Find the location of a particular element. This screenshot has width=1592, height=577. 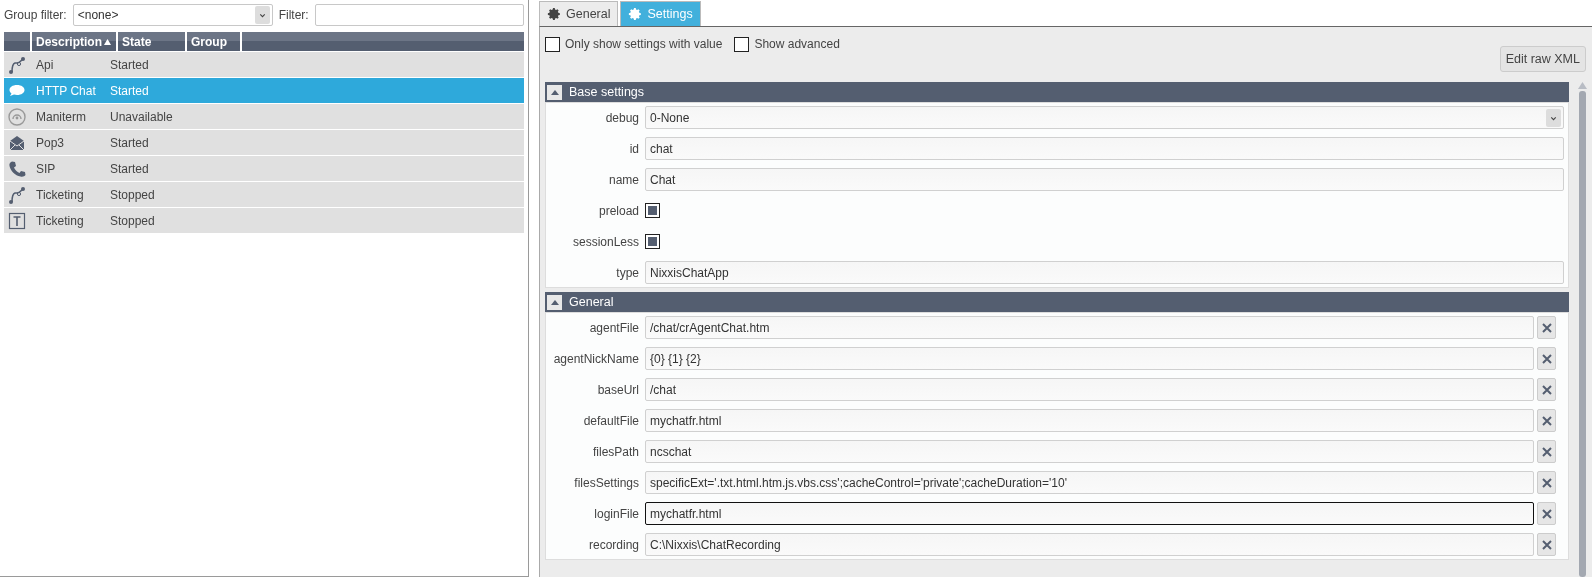

setting-label: name is located at coordinates (623, 179).